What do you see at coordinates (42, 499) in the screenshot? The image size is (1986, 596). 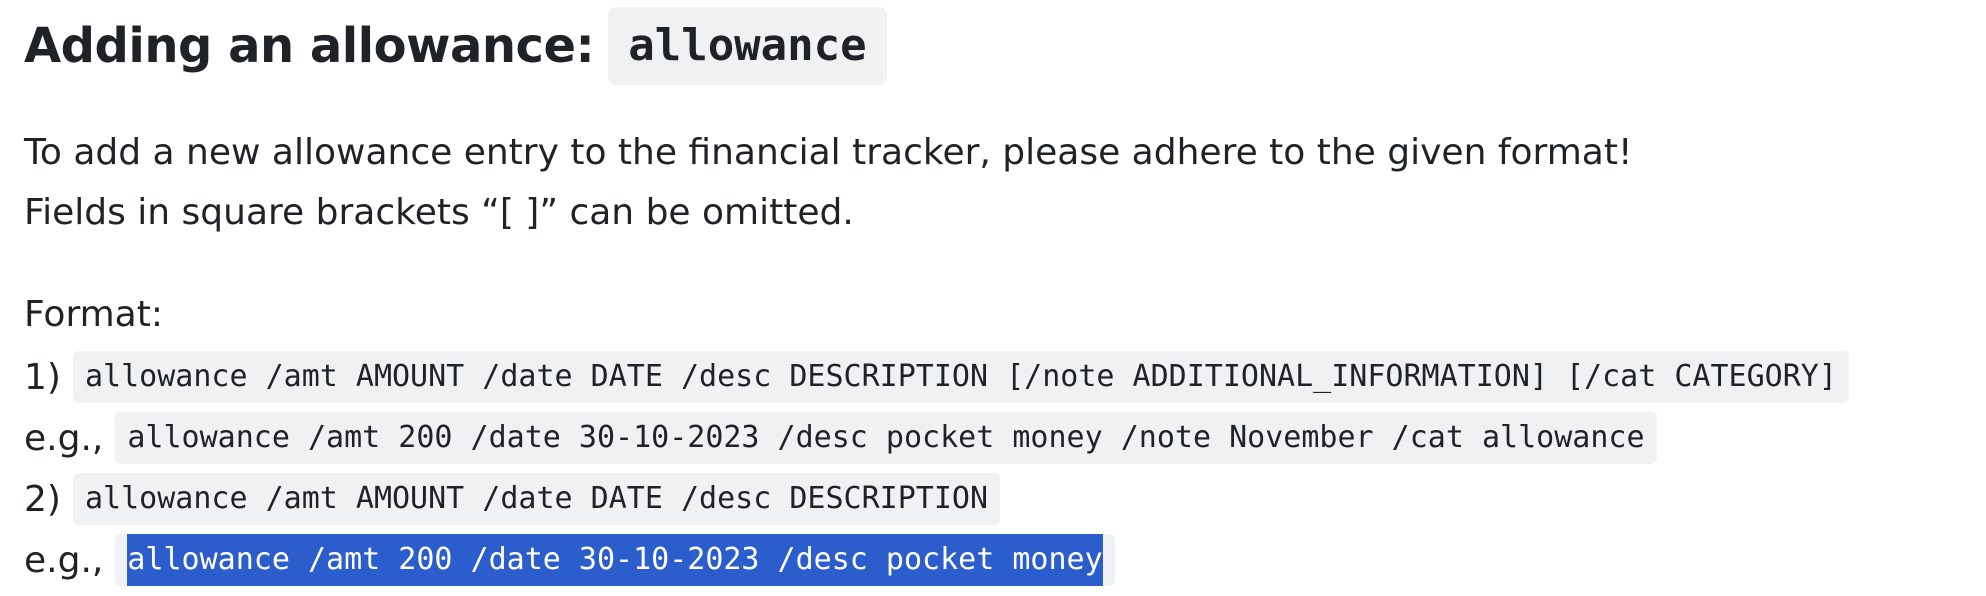 I see `format-item-number: 2)` at bounding box center [42, 499].